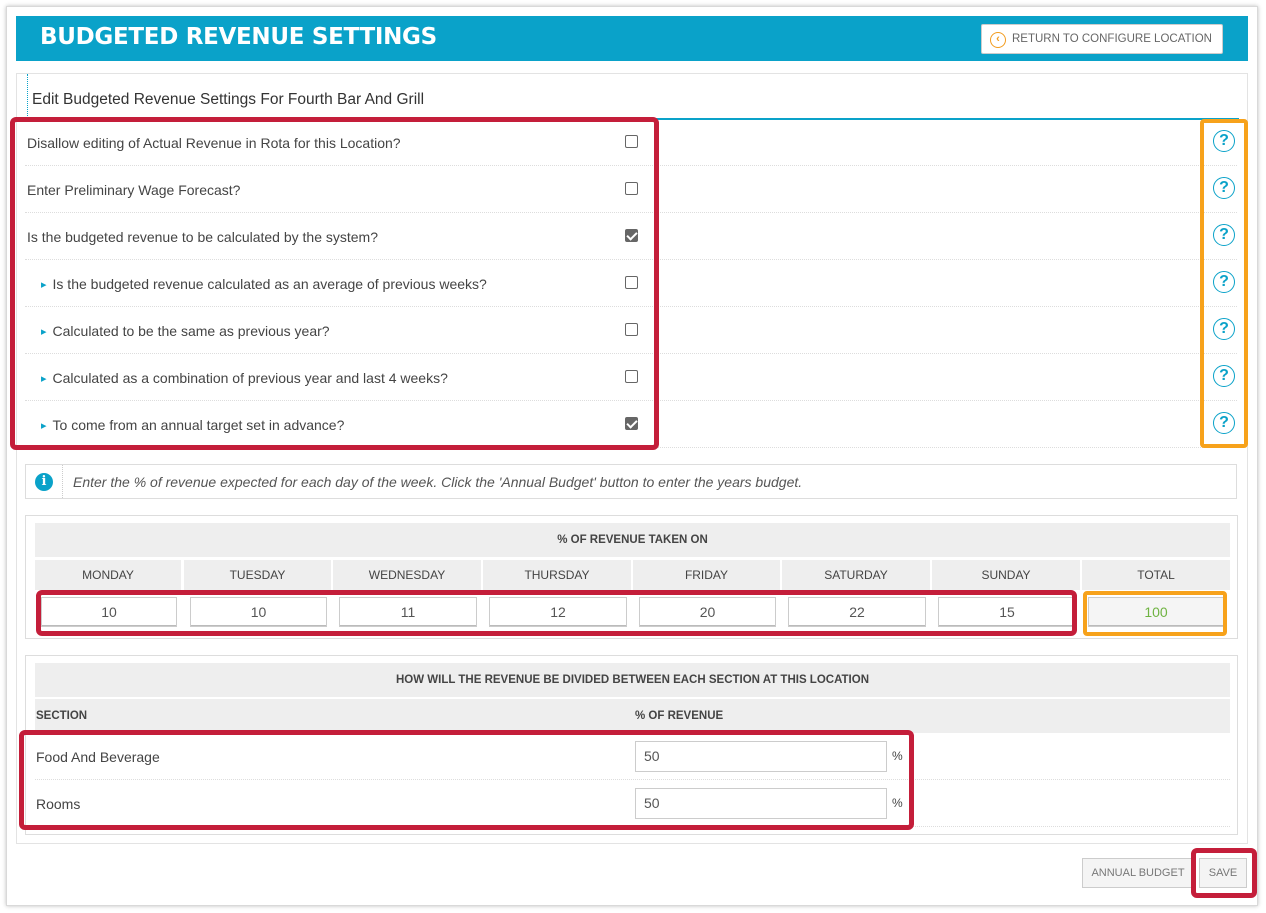  What do you see at coordinates (1112, 39) in the screenshot?
I see `return-button-label: RETURN TO CONFIGURE LOCATION` at bounding box center [1112, 39].